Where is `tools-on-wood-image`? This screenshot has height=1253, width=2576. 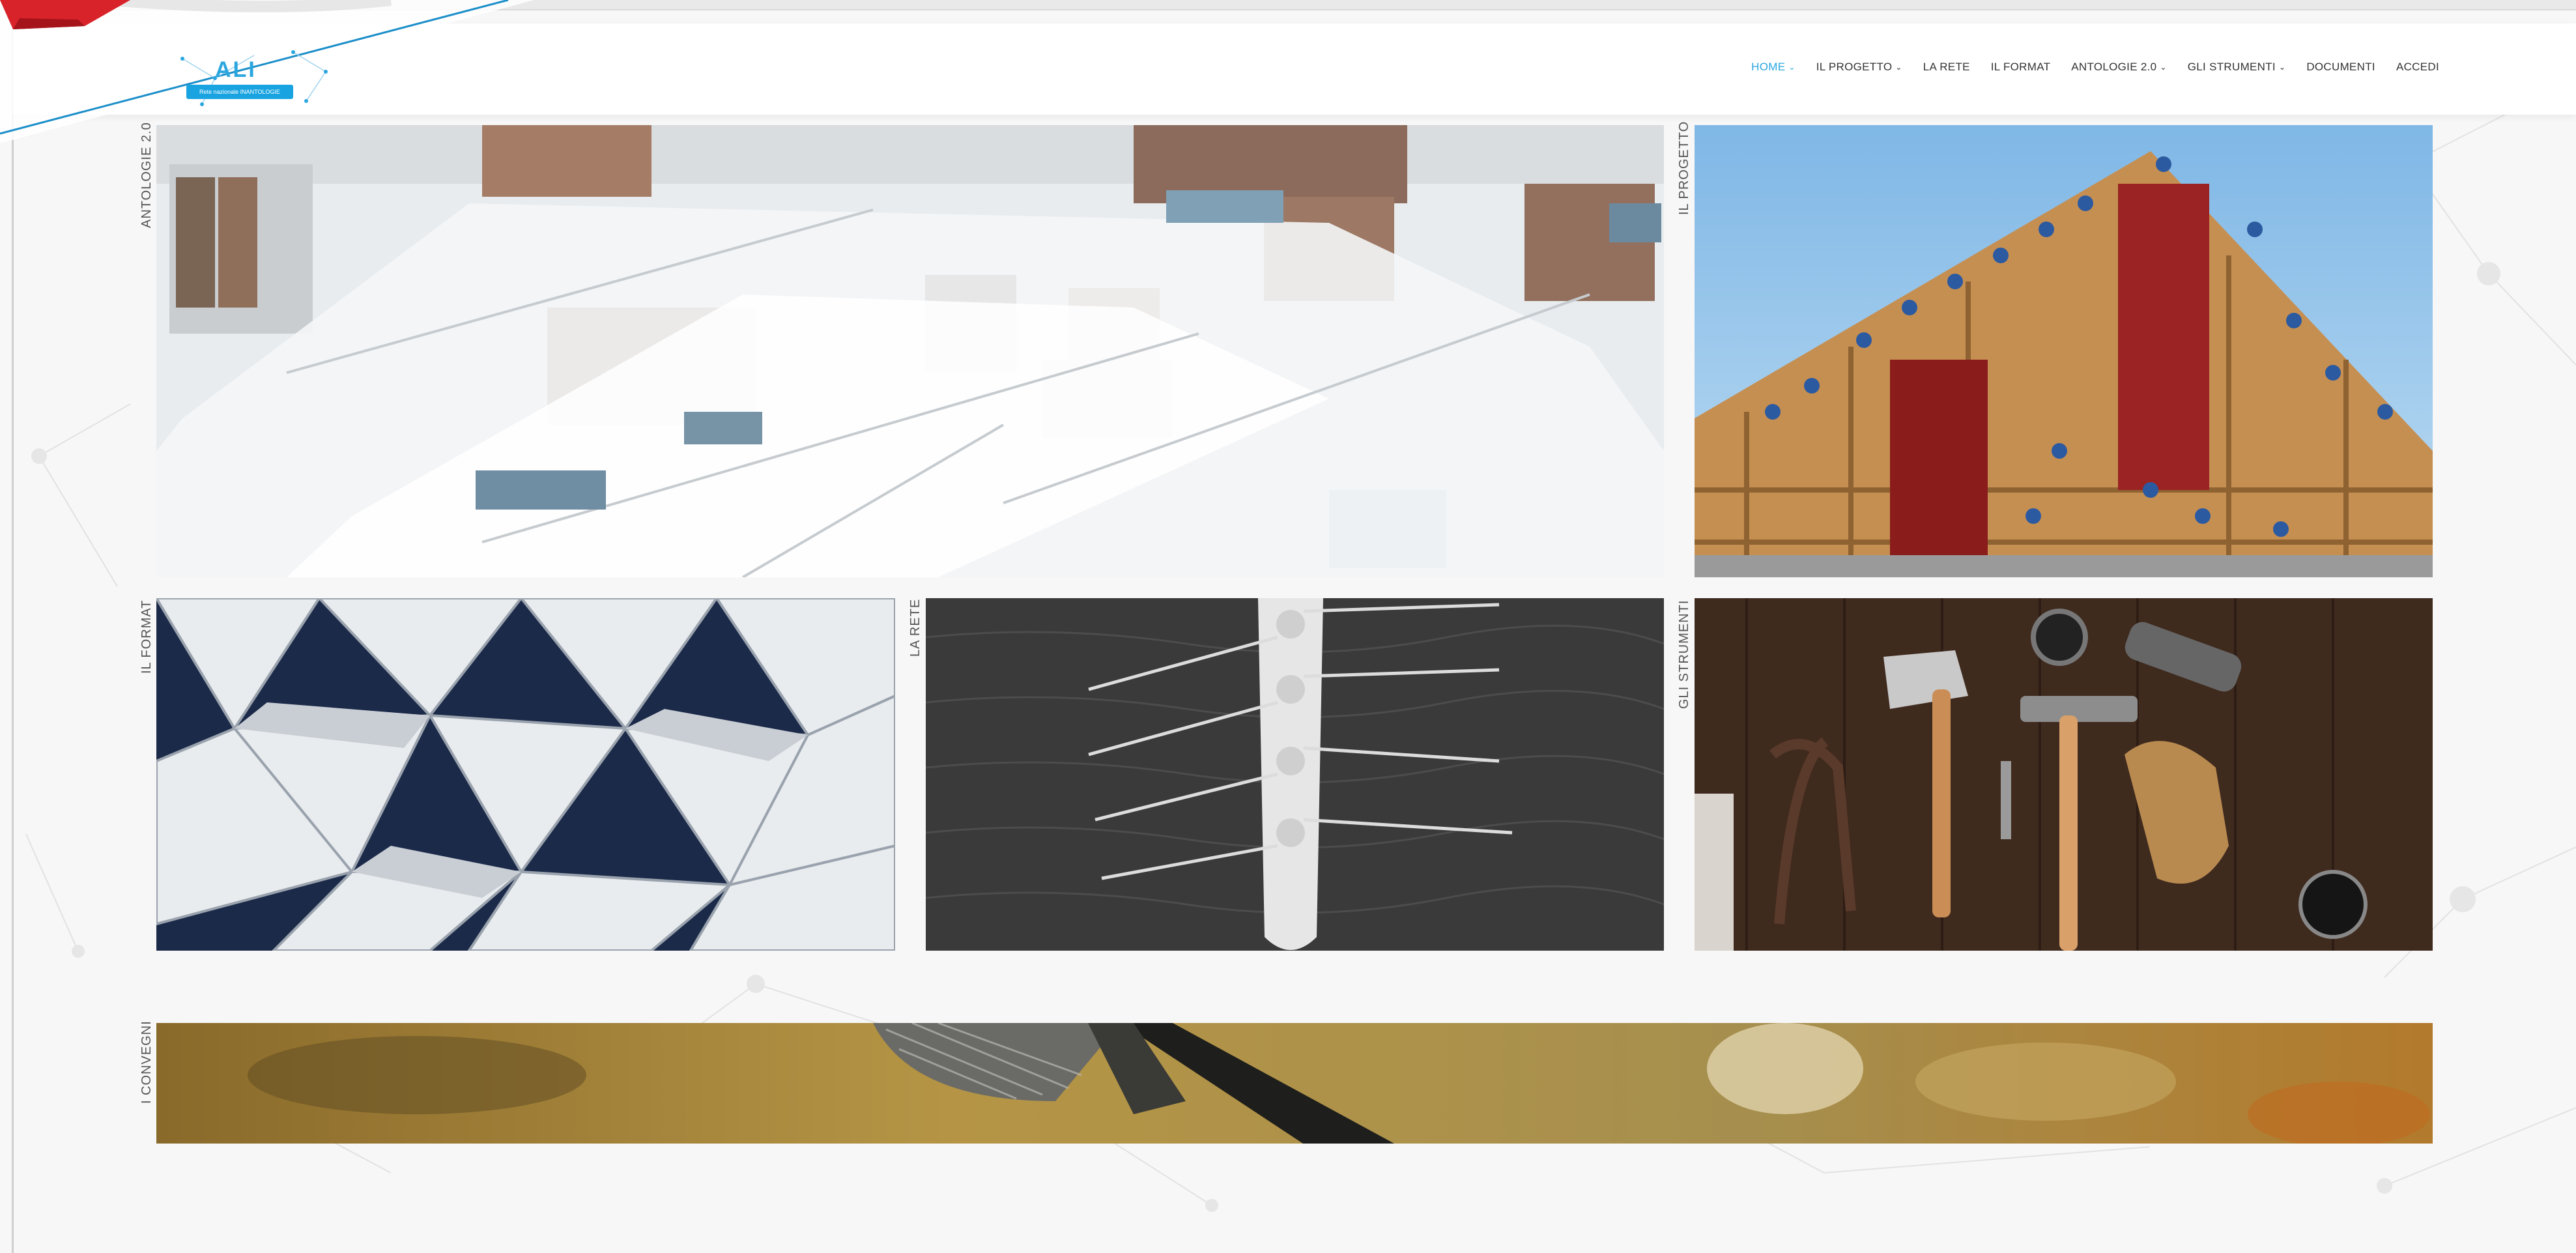 tools-on-wood-image is located at coordinates (2064, 774).